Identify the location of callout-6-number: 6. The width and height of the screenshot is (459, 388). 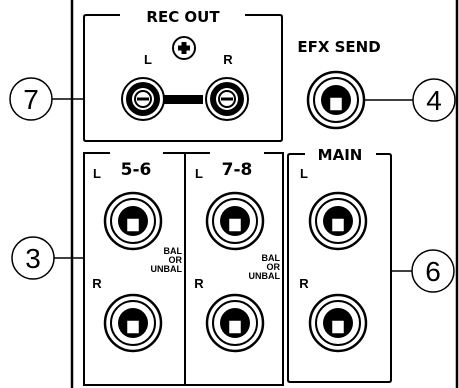
(433, 271).